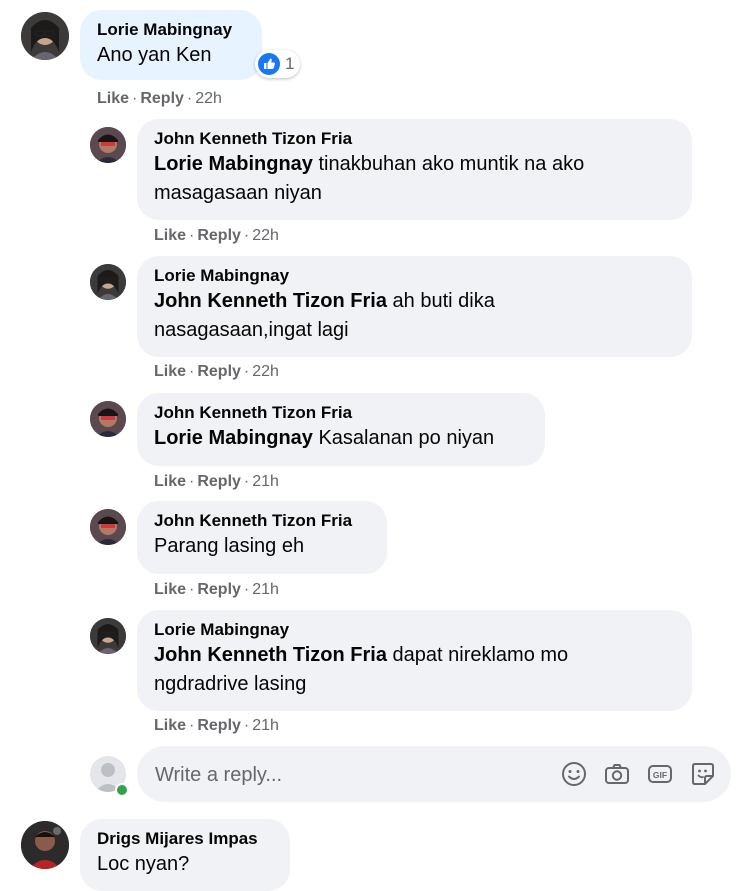  I want to click on svg-text: GIF, so click(660, 775).